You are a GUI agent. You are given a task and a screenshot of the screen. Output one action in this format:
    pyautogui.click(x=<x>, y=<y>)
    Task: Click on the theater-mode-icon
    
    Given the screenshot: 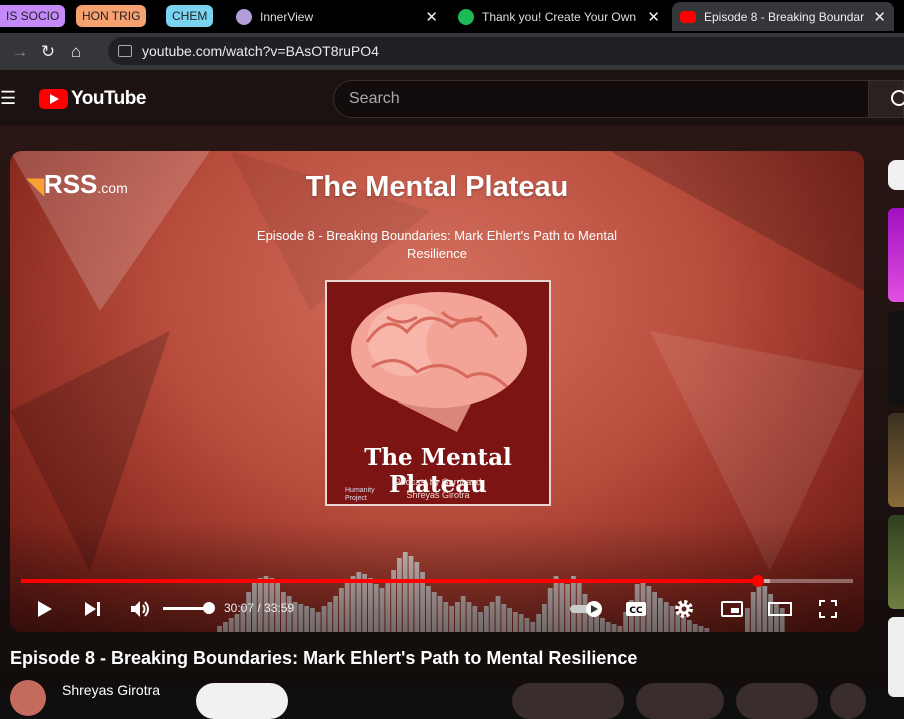 What is the action you would take?
    pyautogui.click(x=780, y=609)
    